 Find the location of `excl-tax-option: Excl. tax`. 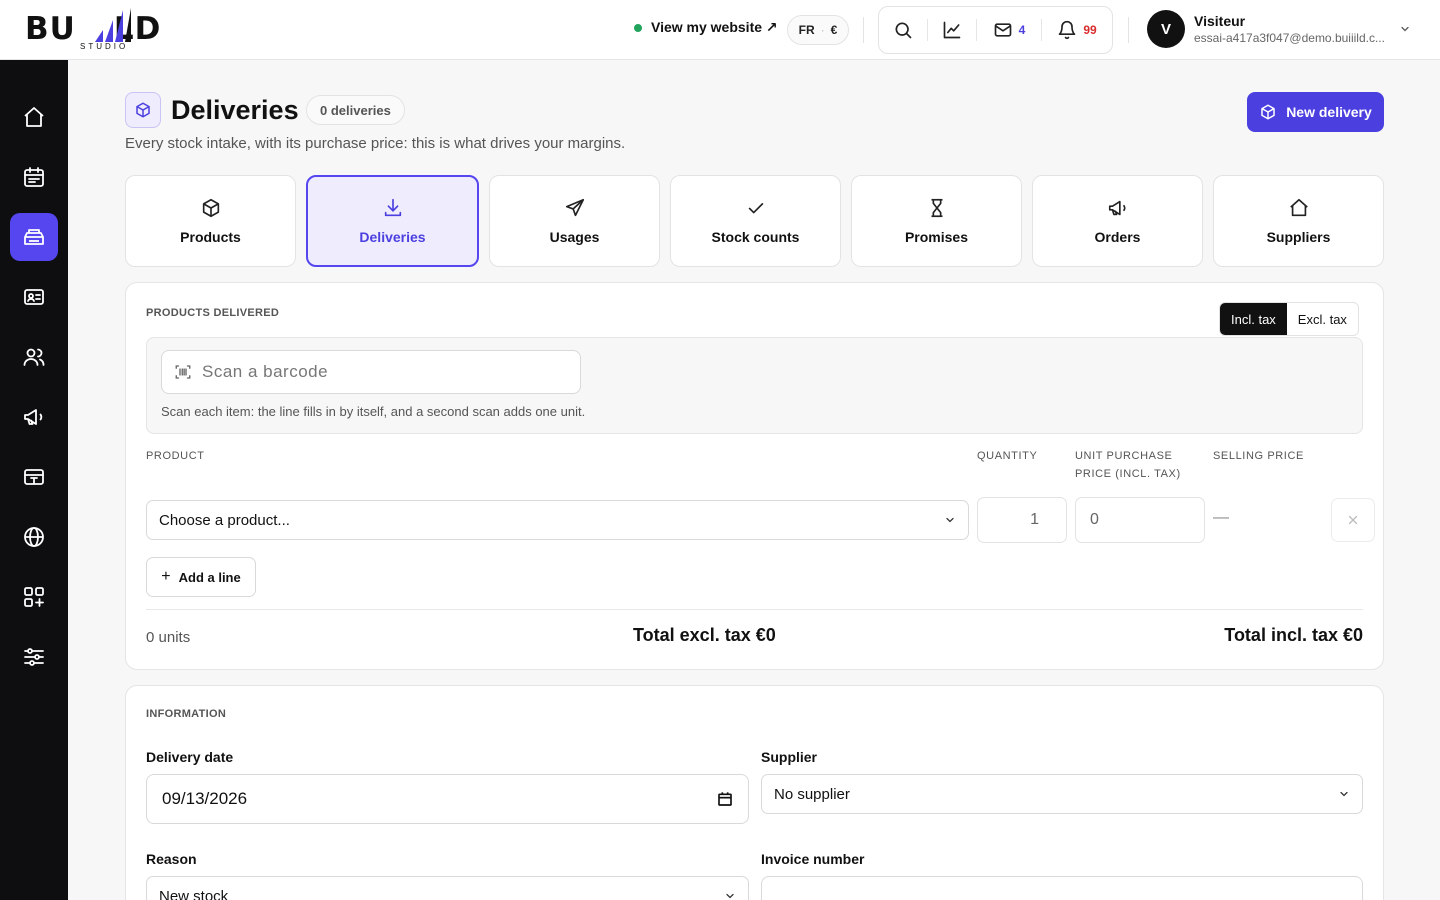

excl-tax-option: Excl. tax is located at coordinates (1322, 319).